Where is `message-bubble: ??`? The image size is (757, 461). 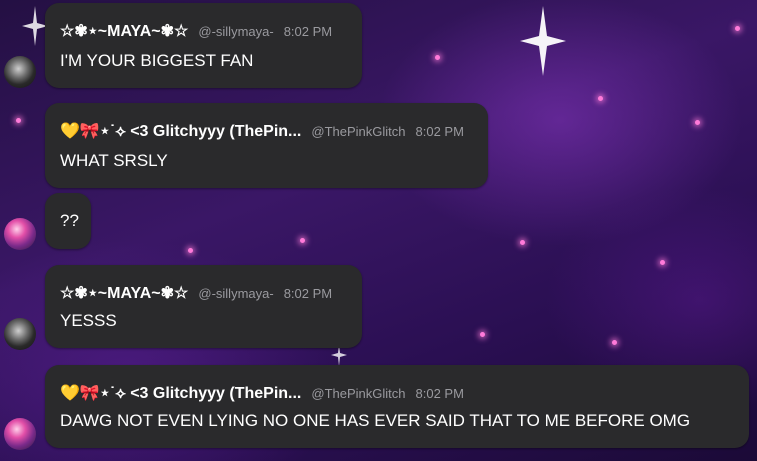
message-bubble: ?? is located at coordinates (68, 221).